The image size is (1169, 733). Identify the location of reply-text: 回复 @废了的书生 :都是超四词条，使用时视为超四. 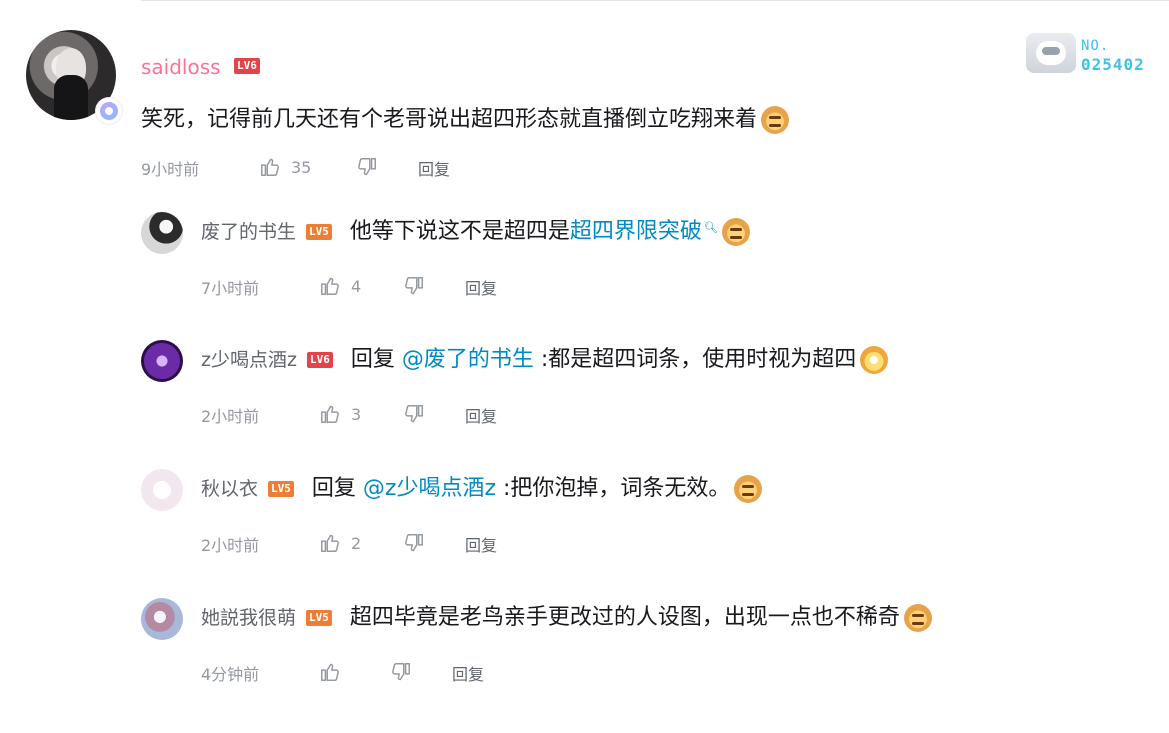
(619, 360).